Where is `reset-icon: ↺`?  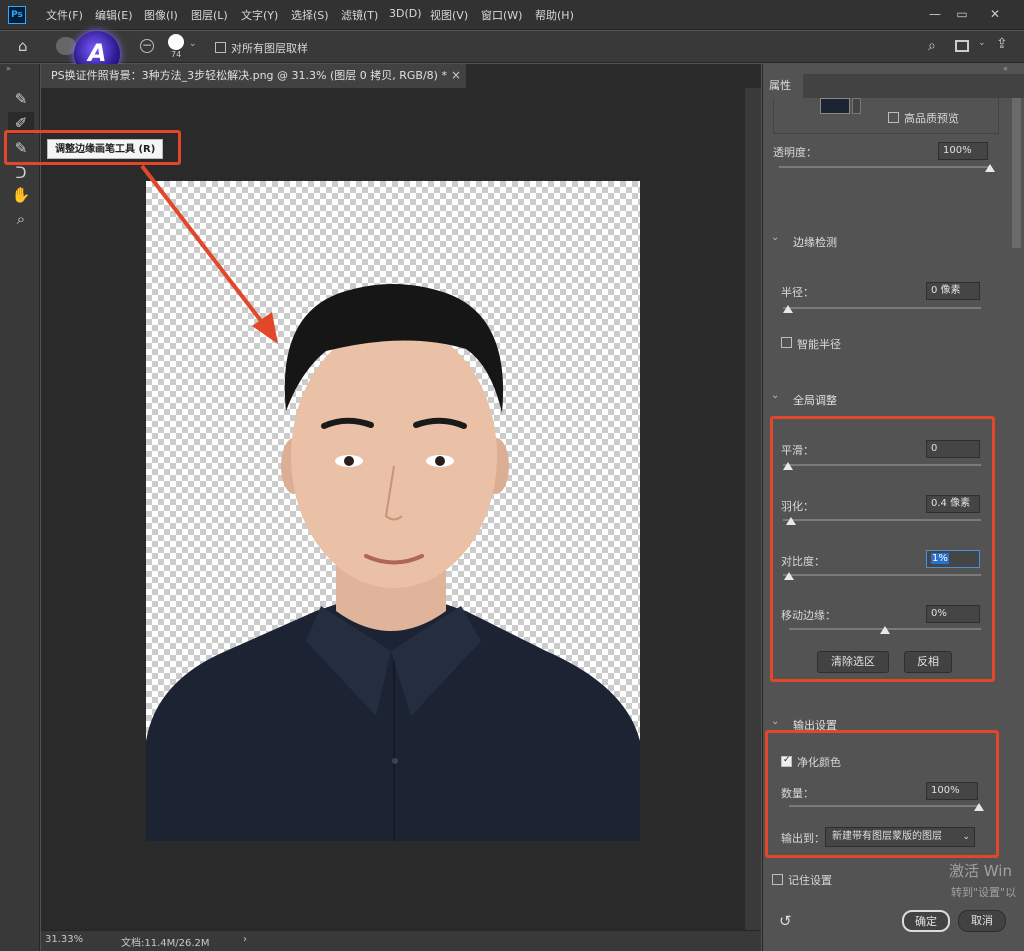 reset-icon: ↺ is located at coordinates (785, 921).